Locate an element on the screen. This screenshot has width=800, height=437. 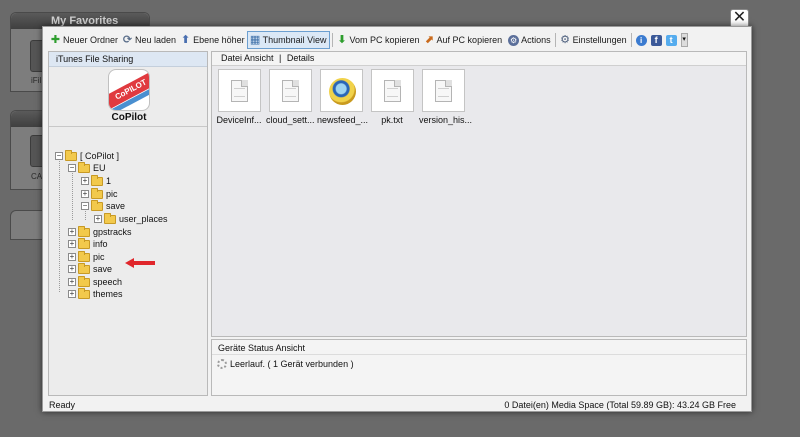
settings-button: ⚙ Einstellungen is located at coordinates (593, 40).